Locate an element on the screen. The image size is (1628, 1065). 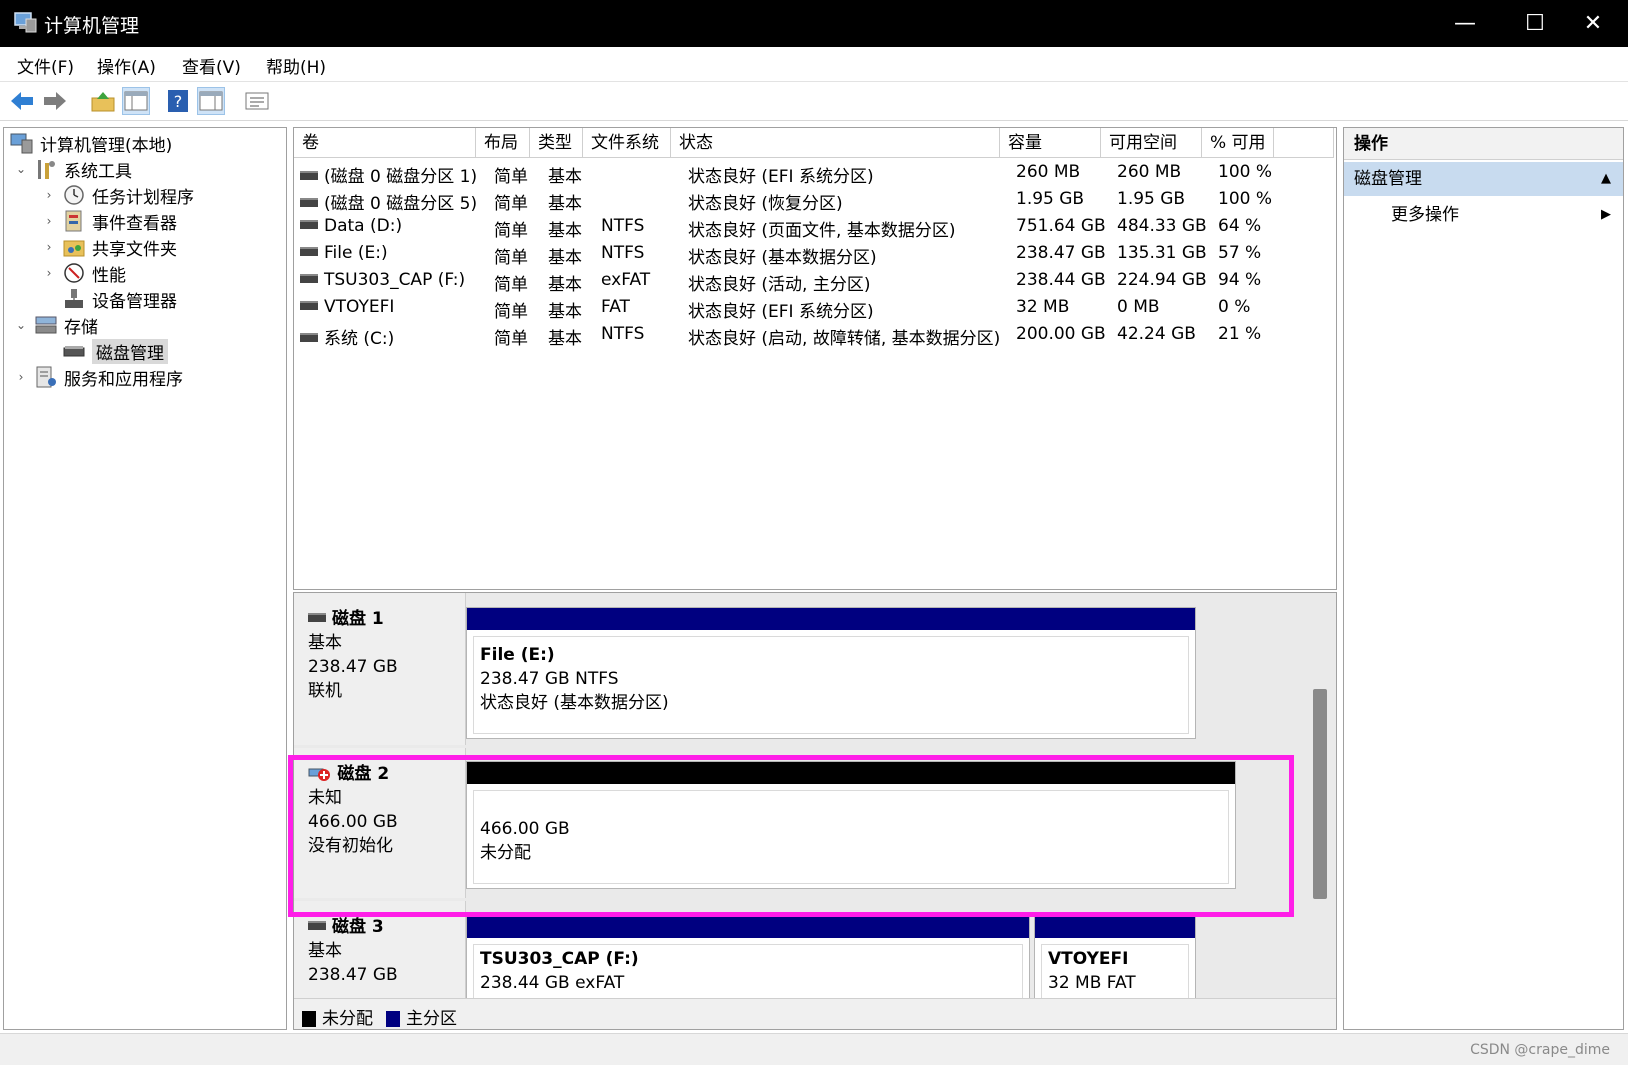
tree-item-disk-management: 磁盘管理 is located at coordinates (115, 351).